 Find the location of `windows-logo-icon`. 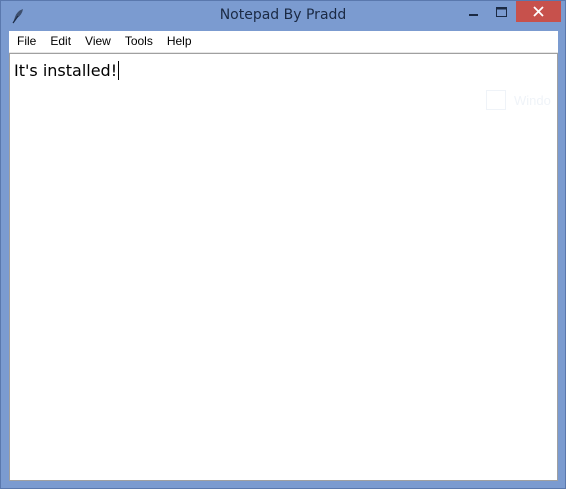

windows-logo-icon is located at coordinates (496, 100).